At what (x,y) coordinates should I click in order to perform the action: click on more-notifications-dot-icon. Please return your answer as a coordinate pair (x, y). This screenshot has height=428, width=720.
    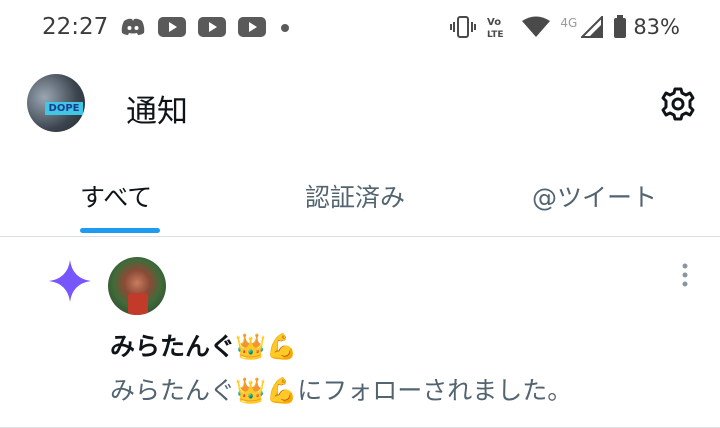
    Looking at the image, I should click on (285, 28).